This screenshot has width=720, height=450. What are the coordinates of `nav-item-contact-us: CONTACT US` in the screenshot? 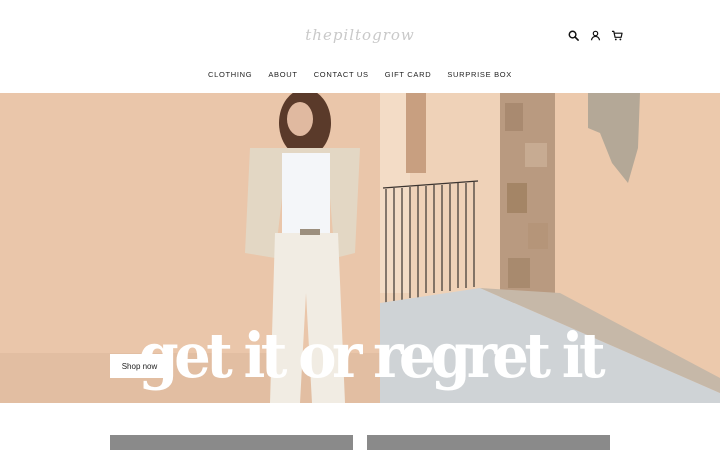 It's located at (341, 74).